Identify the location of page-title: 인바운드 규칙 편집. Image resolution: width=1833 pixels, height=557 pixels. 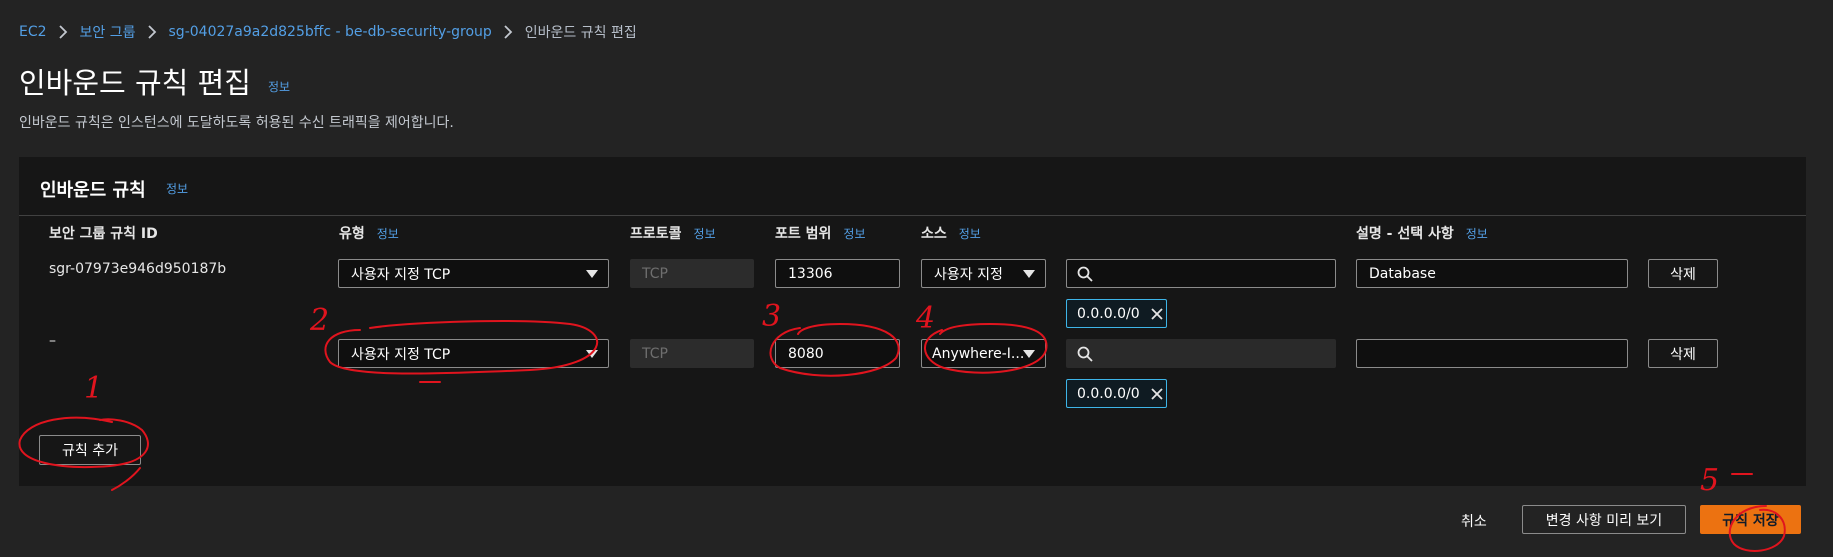
(135, 83).